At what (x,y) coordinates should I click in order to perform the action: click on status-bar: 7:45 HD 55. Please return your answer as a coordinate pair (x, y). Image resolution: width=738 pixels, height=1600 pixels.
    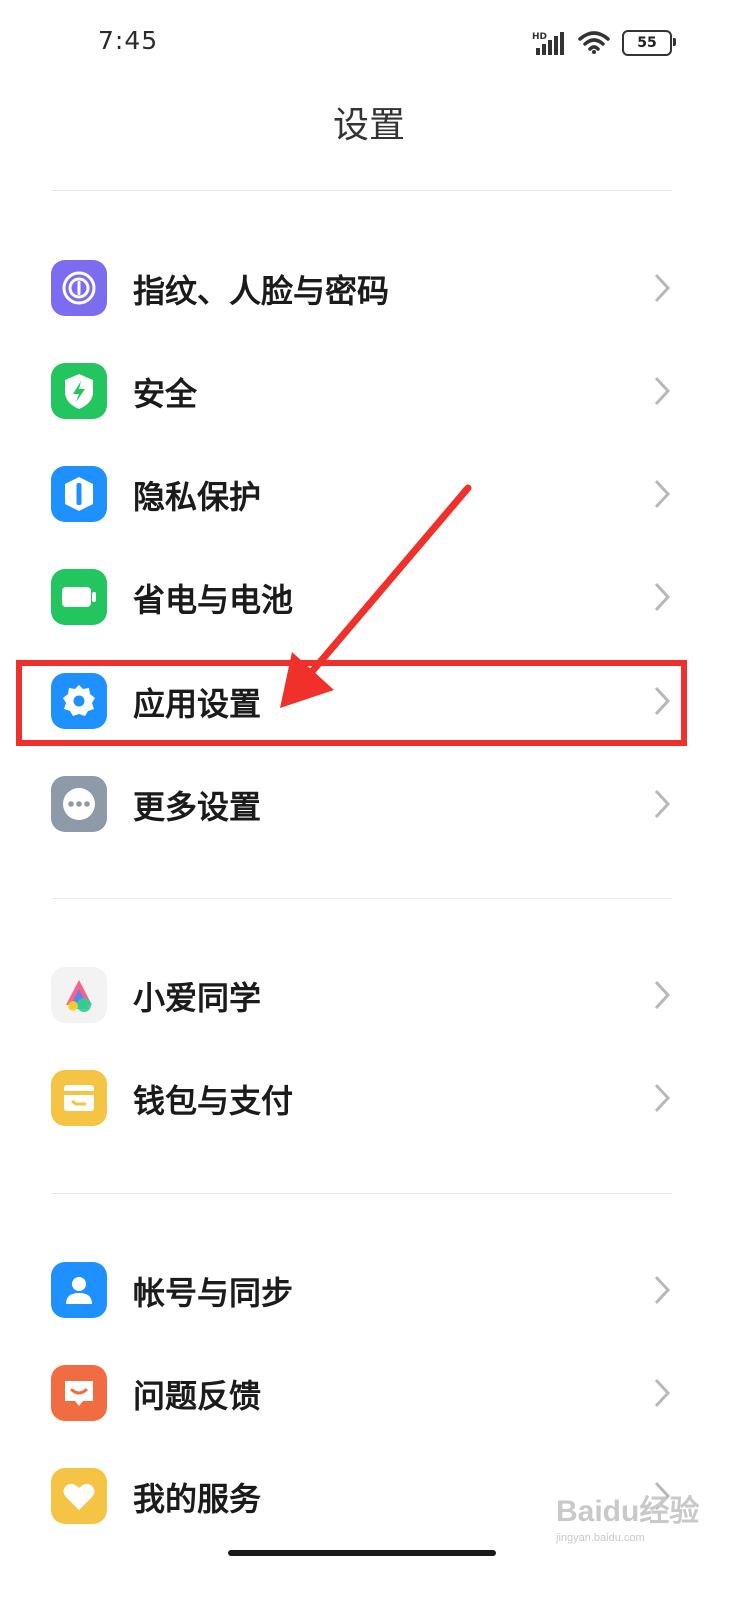
    Looking at the image, I should click on (369, 45).